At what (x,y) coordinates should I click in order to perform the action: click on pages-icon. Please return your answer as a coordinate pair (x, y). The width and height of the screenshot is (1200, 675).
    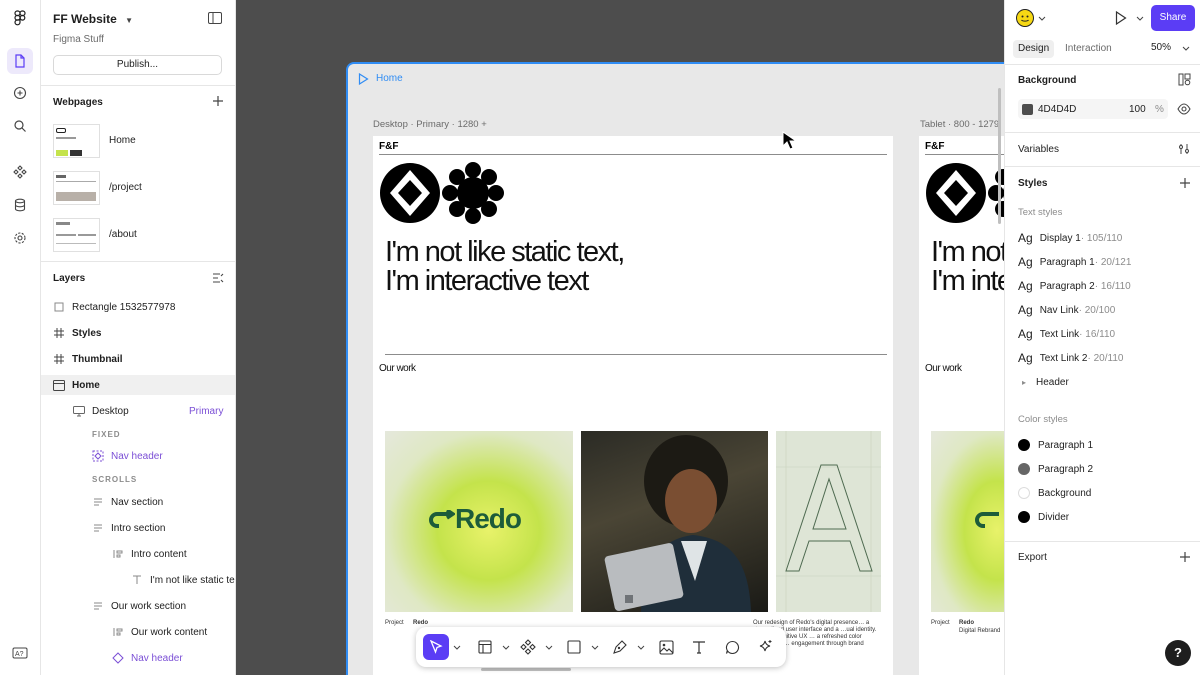
    Looking at the image, I should click on (20, 61).